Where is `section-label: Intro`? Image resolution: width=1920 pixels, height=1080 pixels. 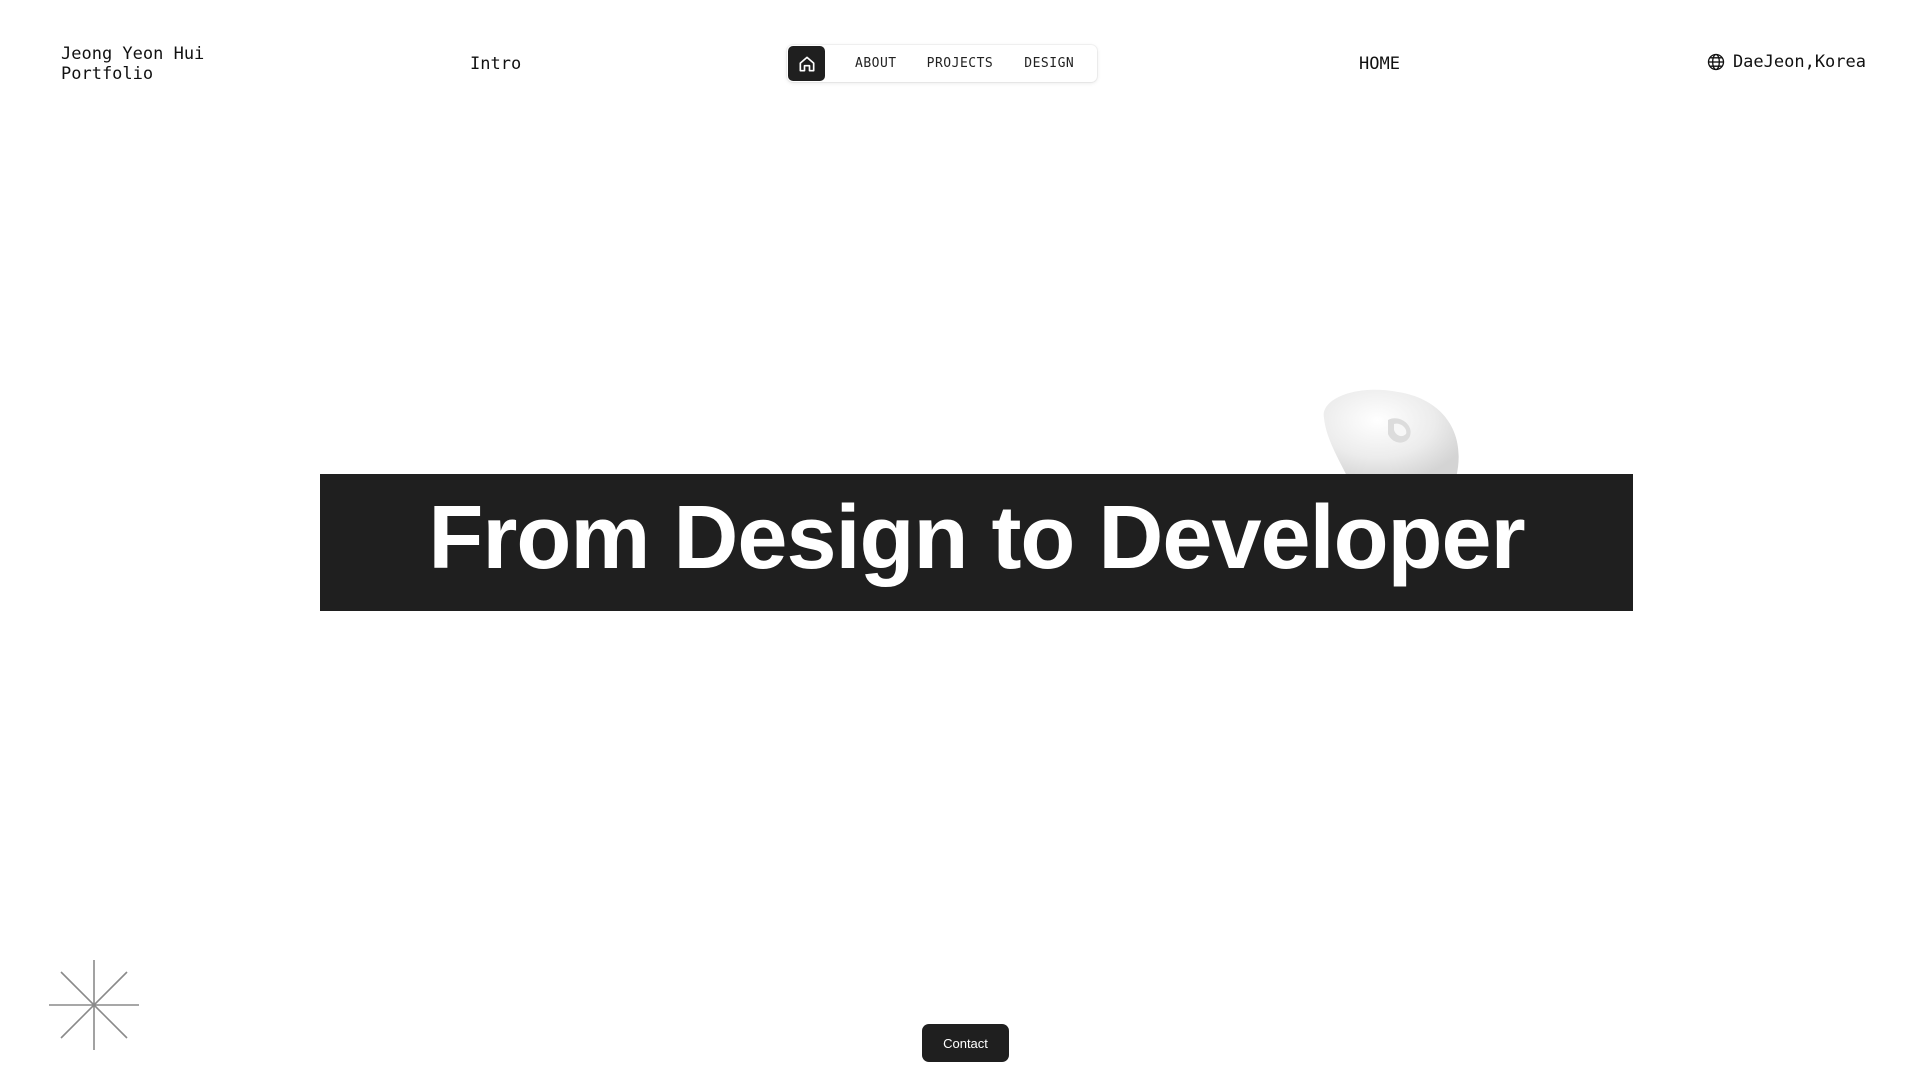 section-label: Intro is located at coordinates (496, 64).